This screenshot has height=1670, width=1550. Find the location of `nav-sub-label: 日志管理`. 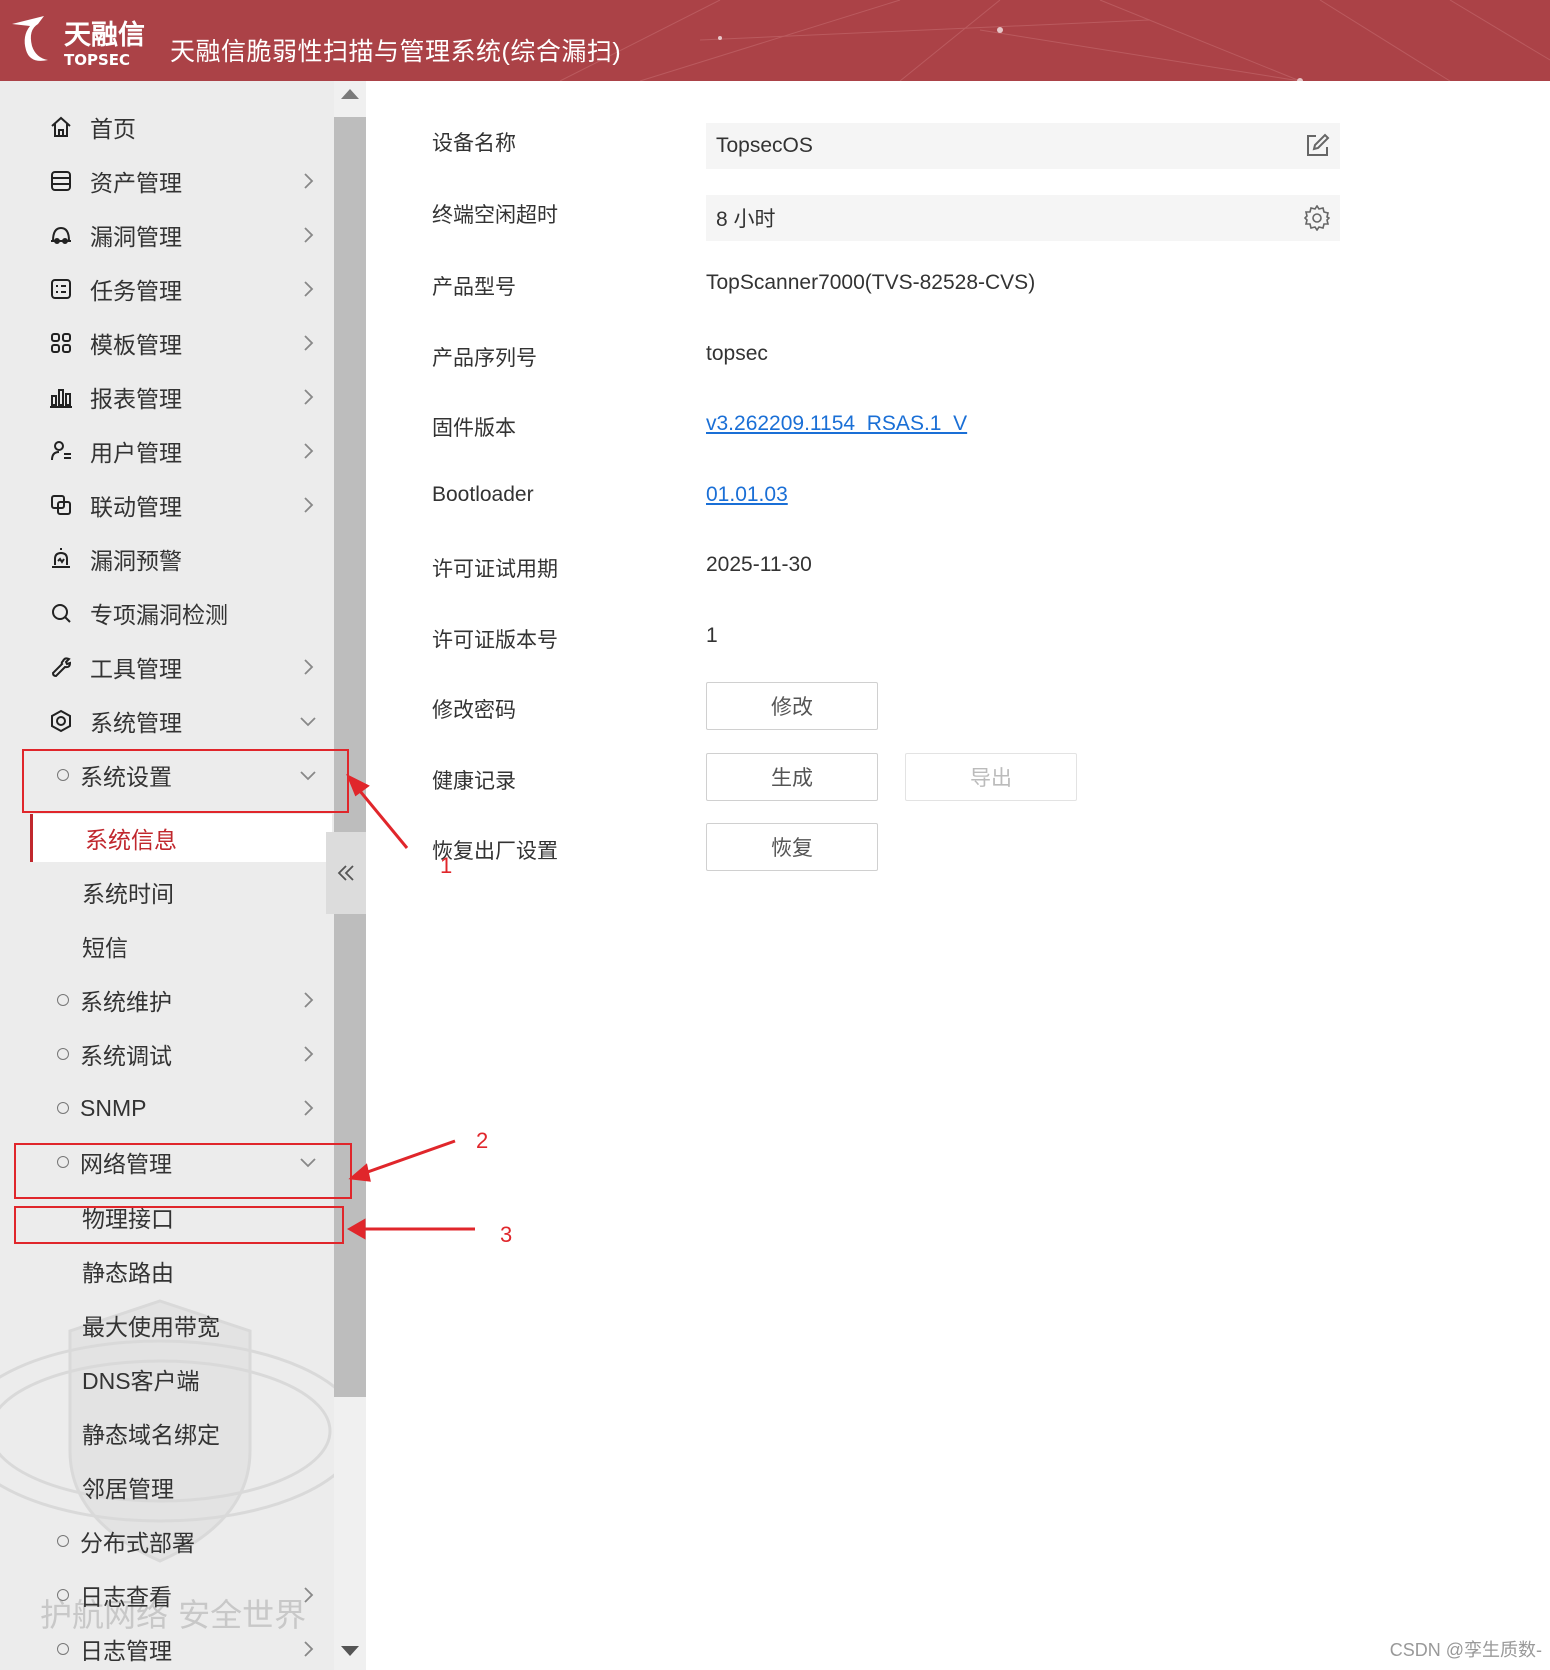

nav-sub-label: 日志管理 is located at coordinates (126, 1651).